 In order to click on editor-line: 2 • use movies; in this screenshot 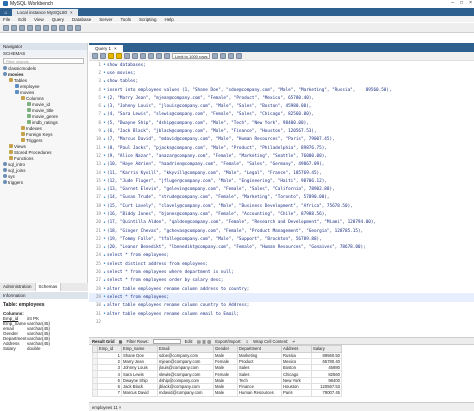, I will do `click(281, 73)`.